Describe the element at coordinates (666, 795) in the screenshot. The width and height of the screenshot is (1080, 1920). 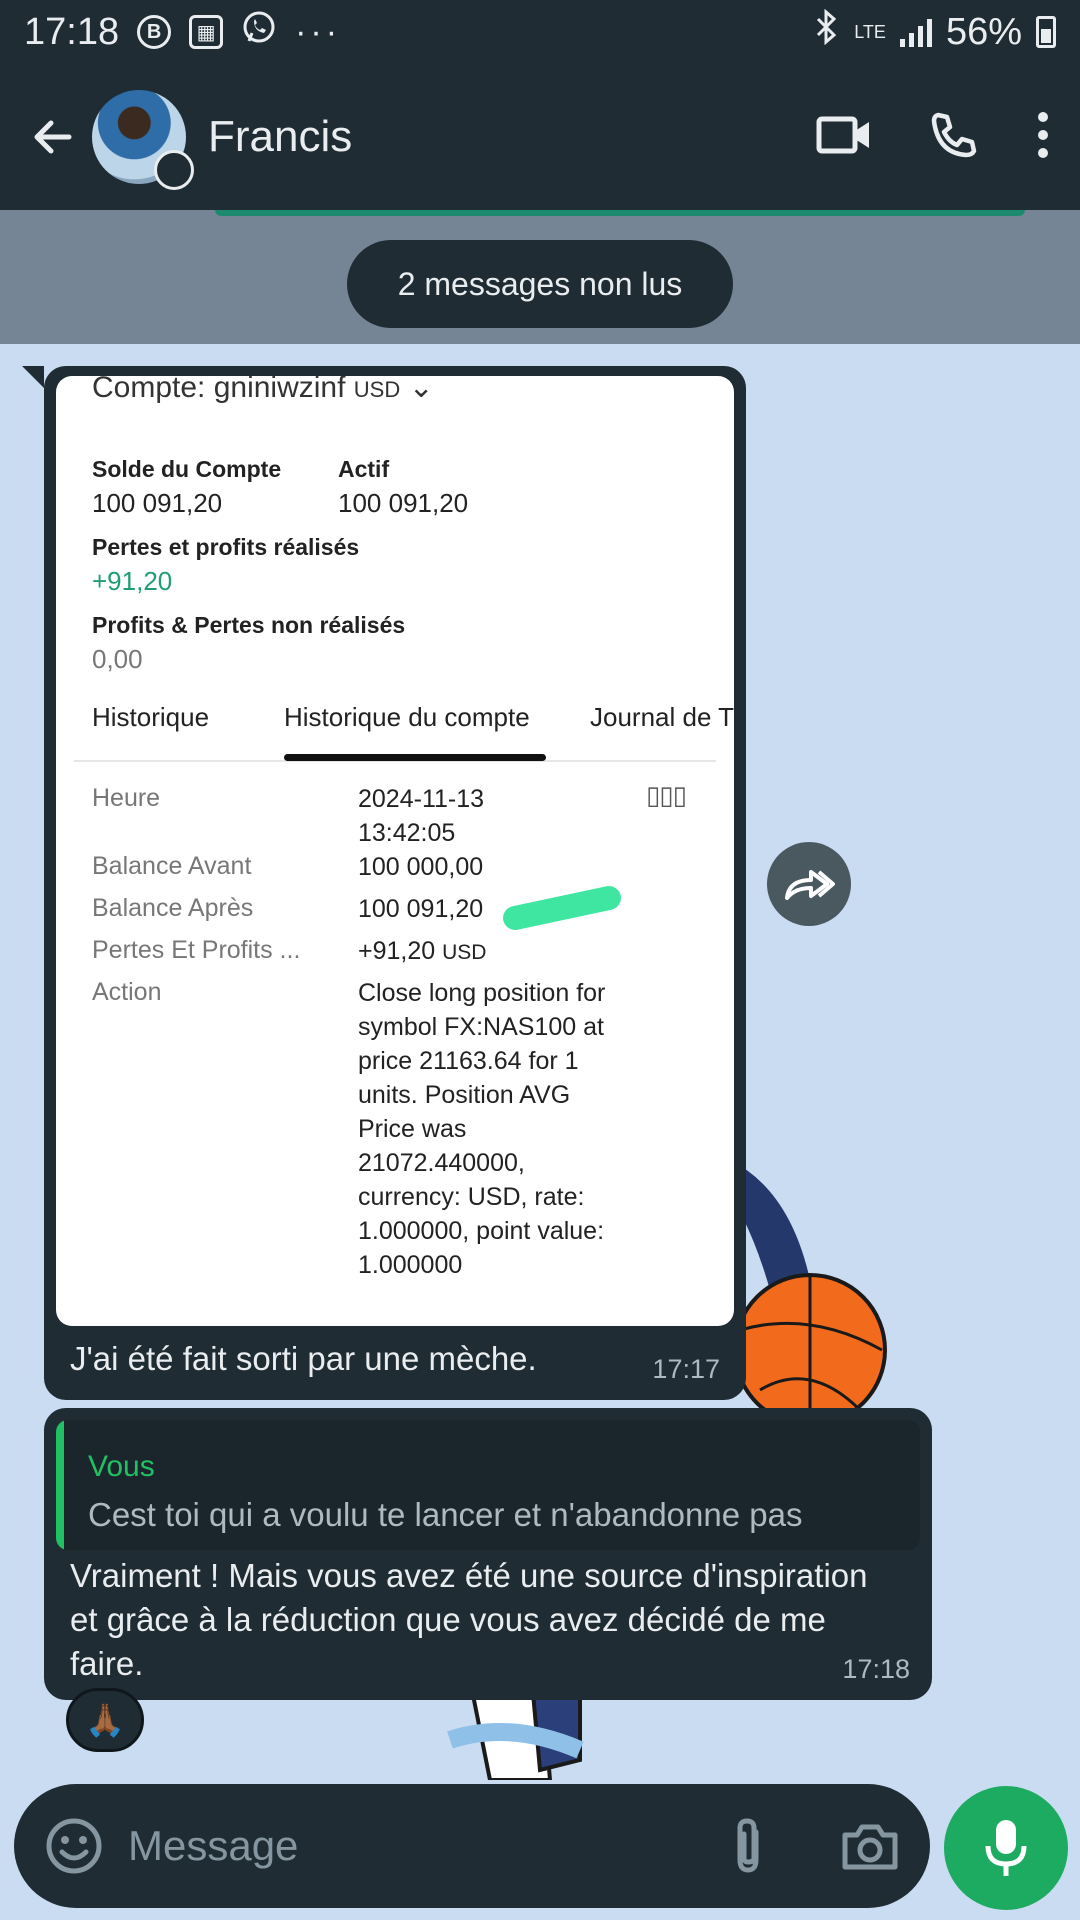
I see `columns-icon: ▯▯▯` at that location.